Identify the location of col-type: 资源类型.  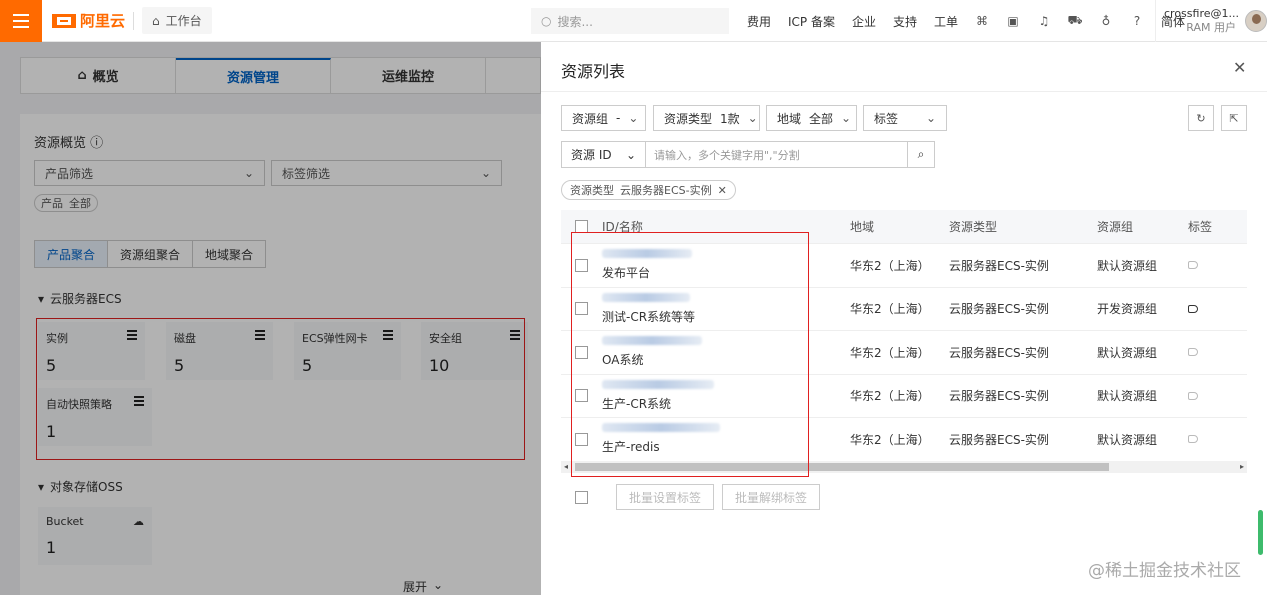
(973, 227).